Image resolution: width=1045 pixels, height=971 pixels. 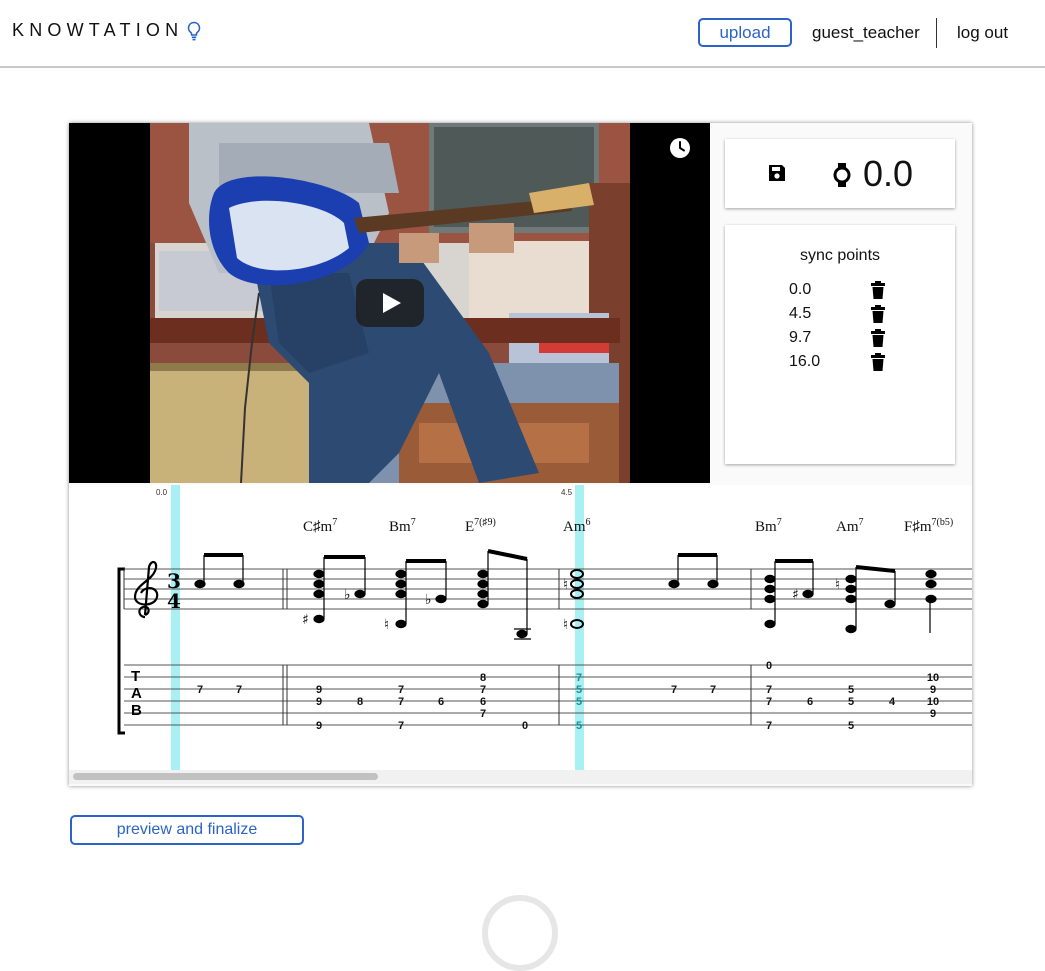 I want to click on sync-point-row: 4.5, so click(x=844, y=315).